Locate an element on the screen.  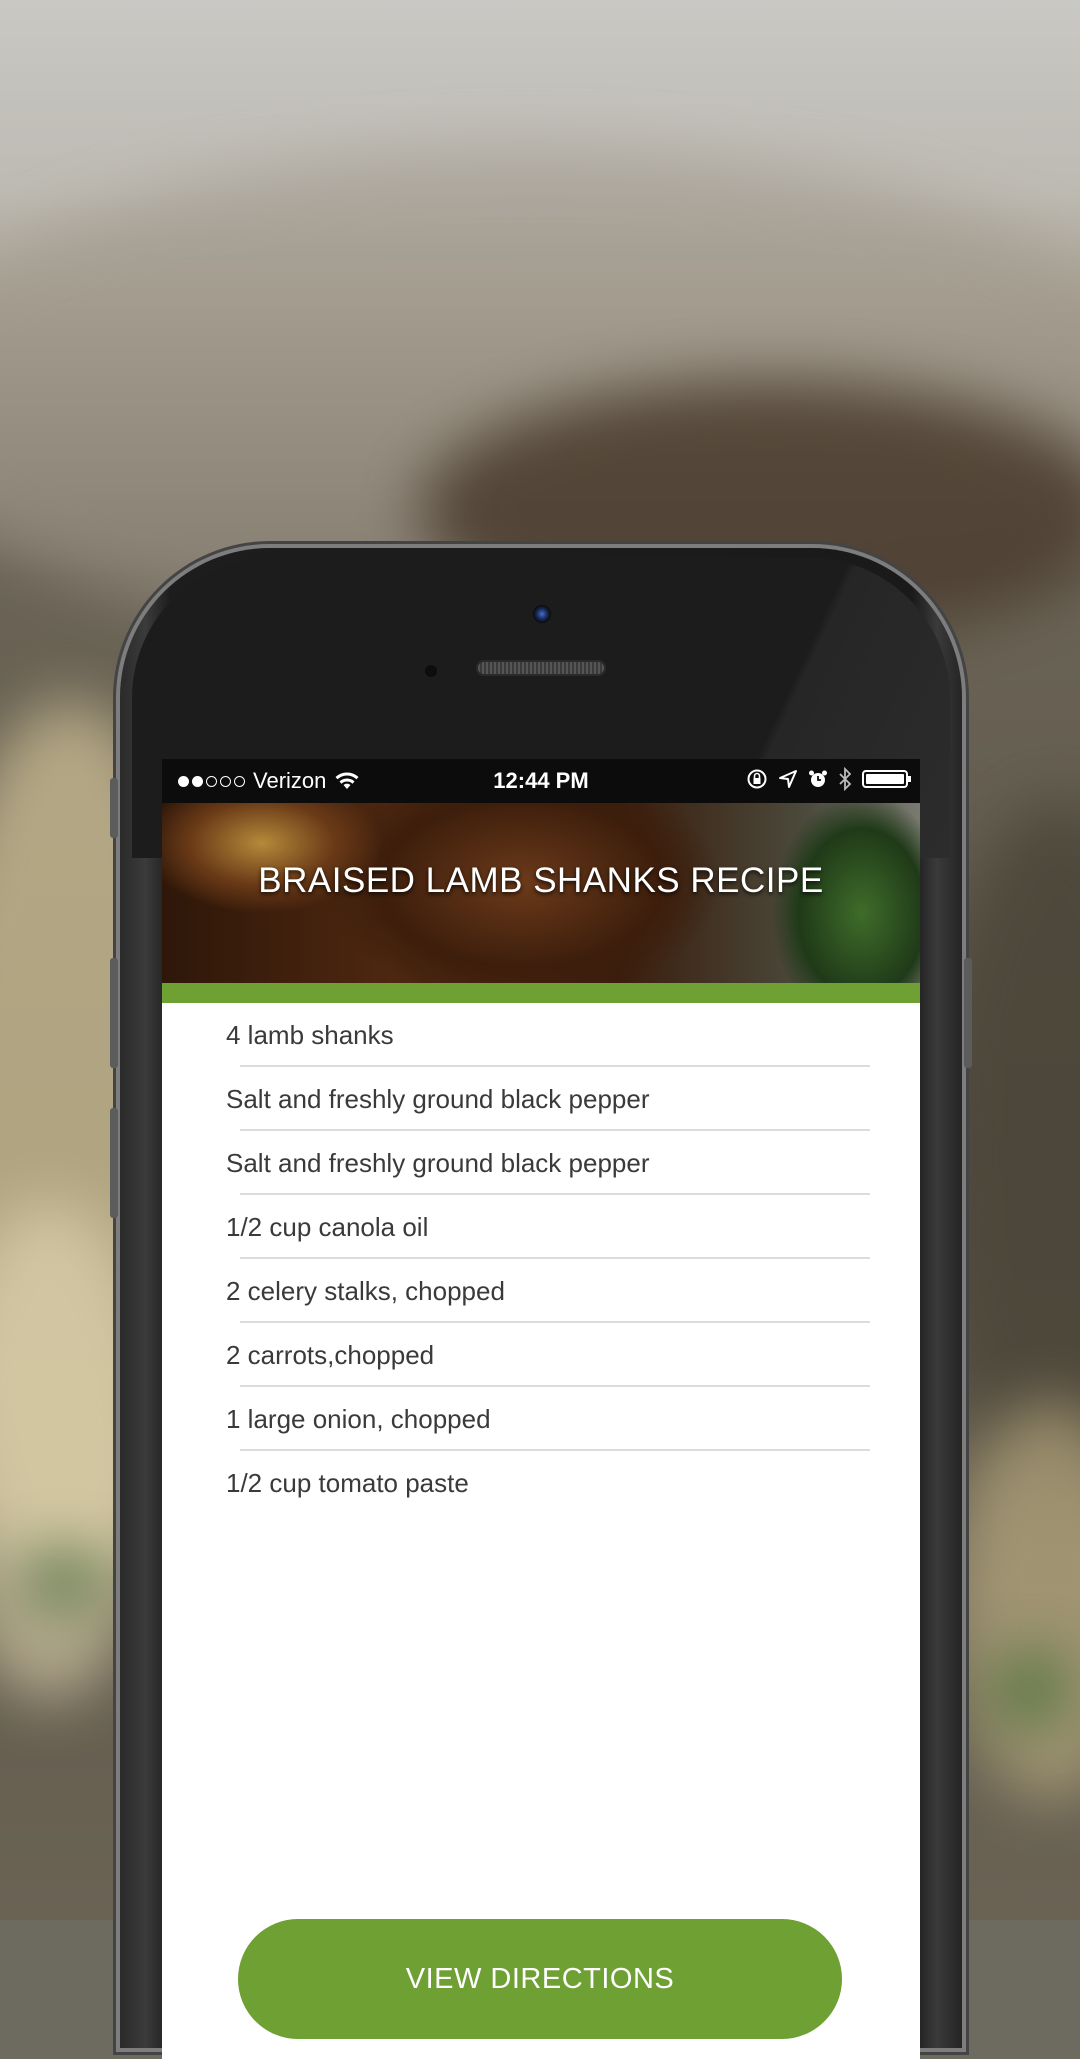
volume-up-button is located at coordinates (114, 1013).